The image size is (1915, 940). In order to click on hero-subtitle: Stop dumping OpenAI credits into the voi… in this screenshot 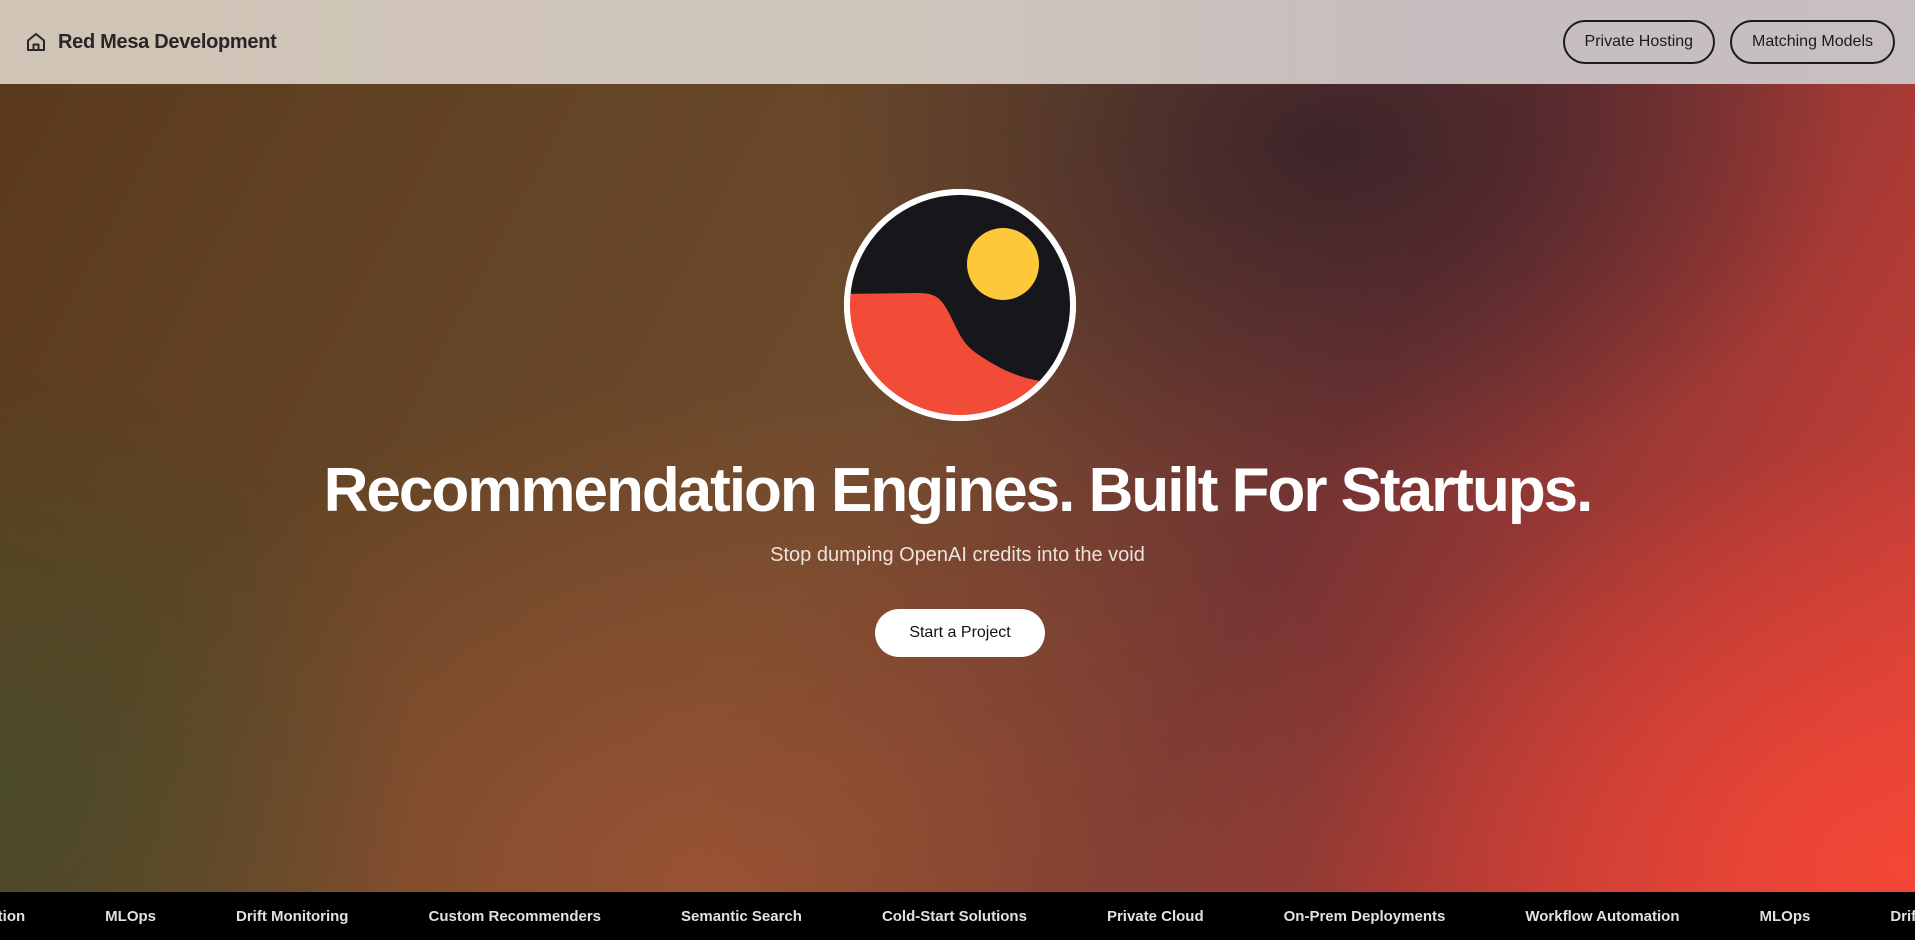, I will do `click(957, 555)`.